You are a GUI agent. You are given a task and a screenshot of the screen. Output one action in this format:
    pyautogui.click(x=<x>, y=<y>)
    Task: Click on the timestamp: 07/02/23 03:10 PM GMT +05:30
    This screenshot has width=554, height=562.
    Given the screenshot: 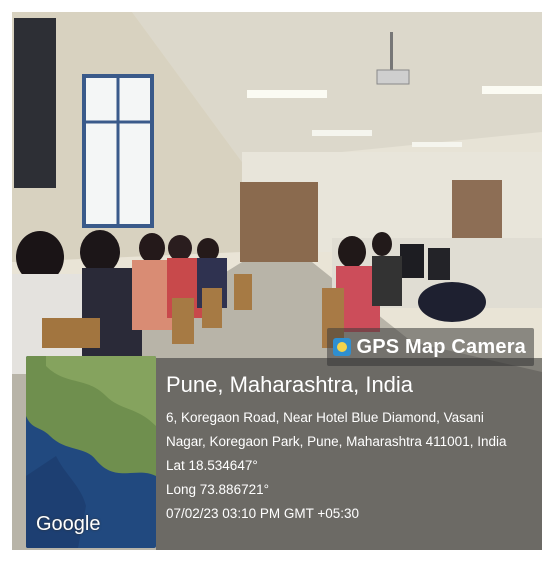 What is the action you would take?
    pyautogui.click(x=263, y=513)
    